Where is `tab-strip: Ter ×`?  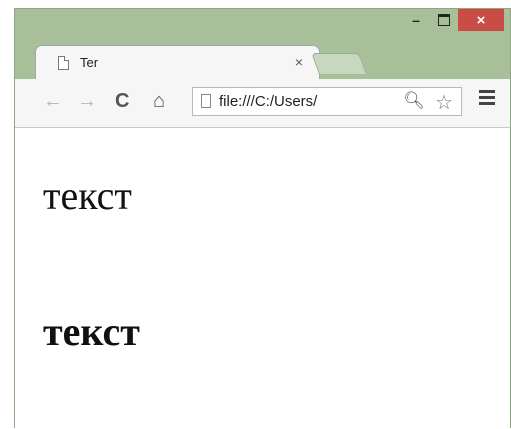
tab-strip: Ter × is located at coordinates (262, 59).